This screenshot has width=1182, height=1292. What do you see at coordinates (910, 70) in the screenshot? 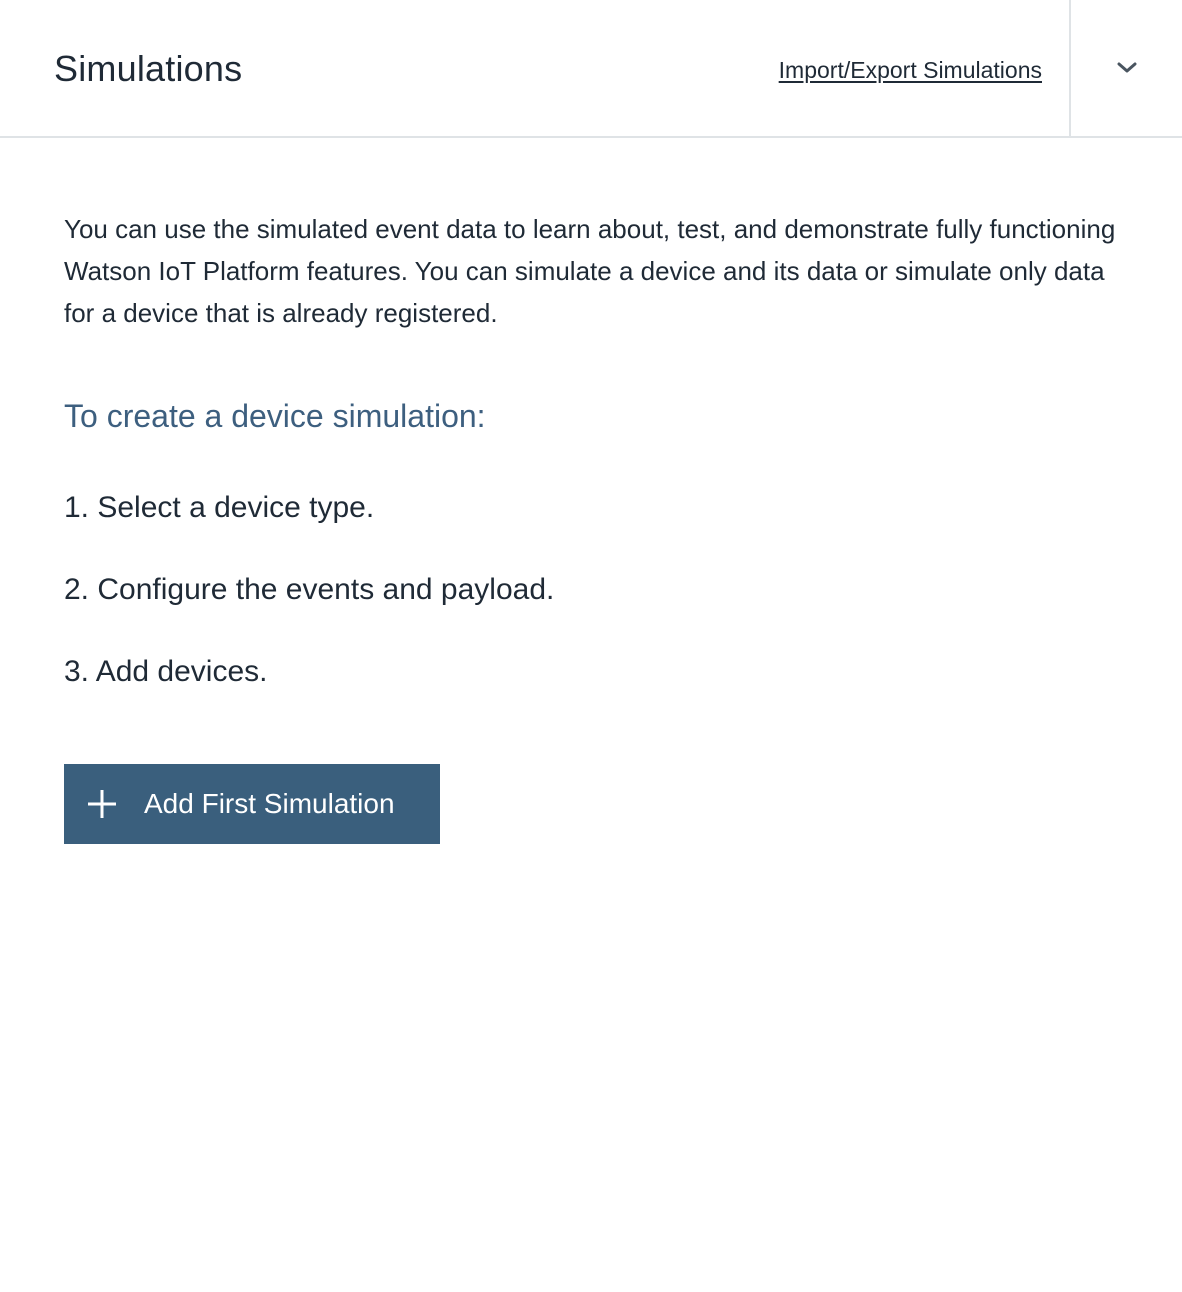
I see `import-export-link: Import/Export Simulations` at bounding box center [910, 70].